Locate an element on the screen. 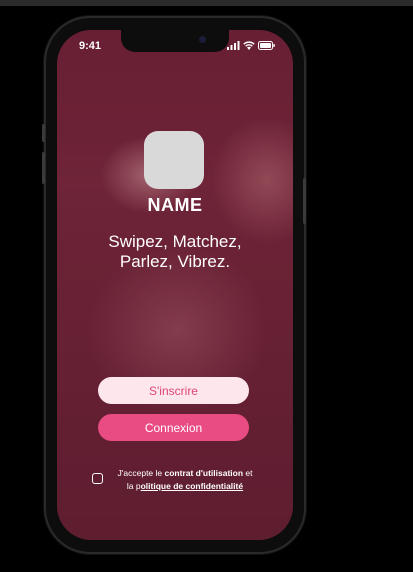 Image resolution: width=413 pixels, height=572 pixels. status-bar: 9:41 is located at coordinates (175, 48).